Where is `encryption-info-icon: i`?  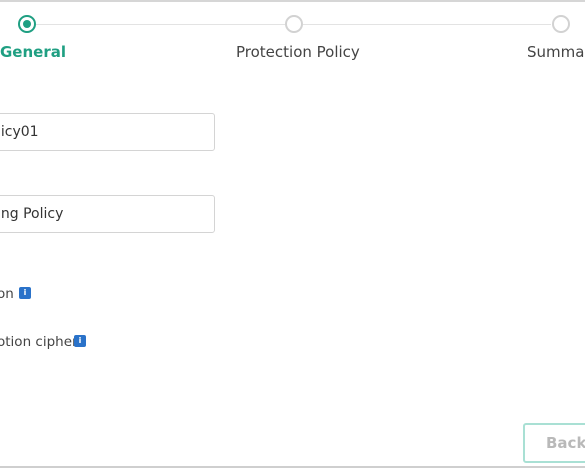
encryption-info-icon: i is located at coordinates (25, 293).